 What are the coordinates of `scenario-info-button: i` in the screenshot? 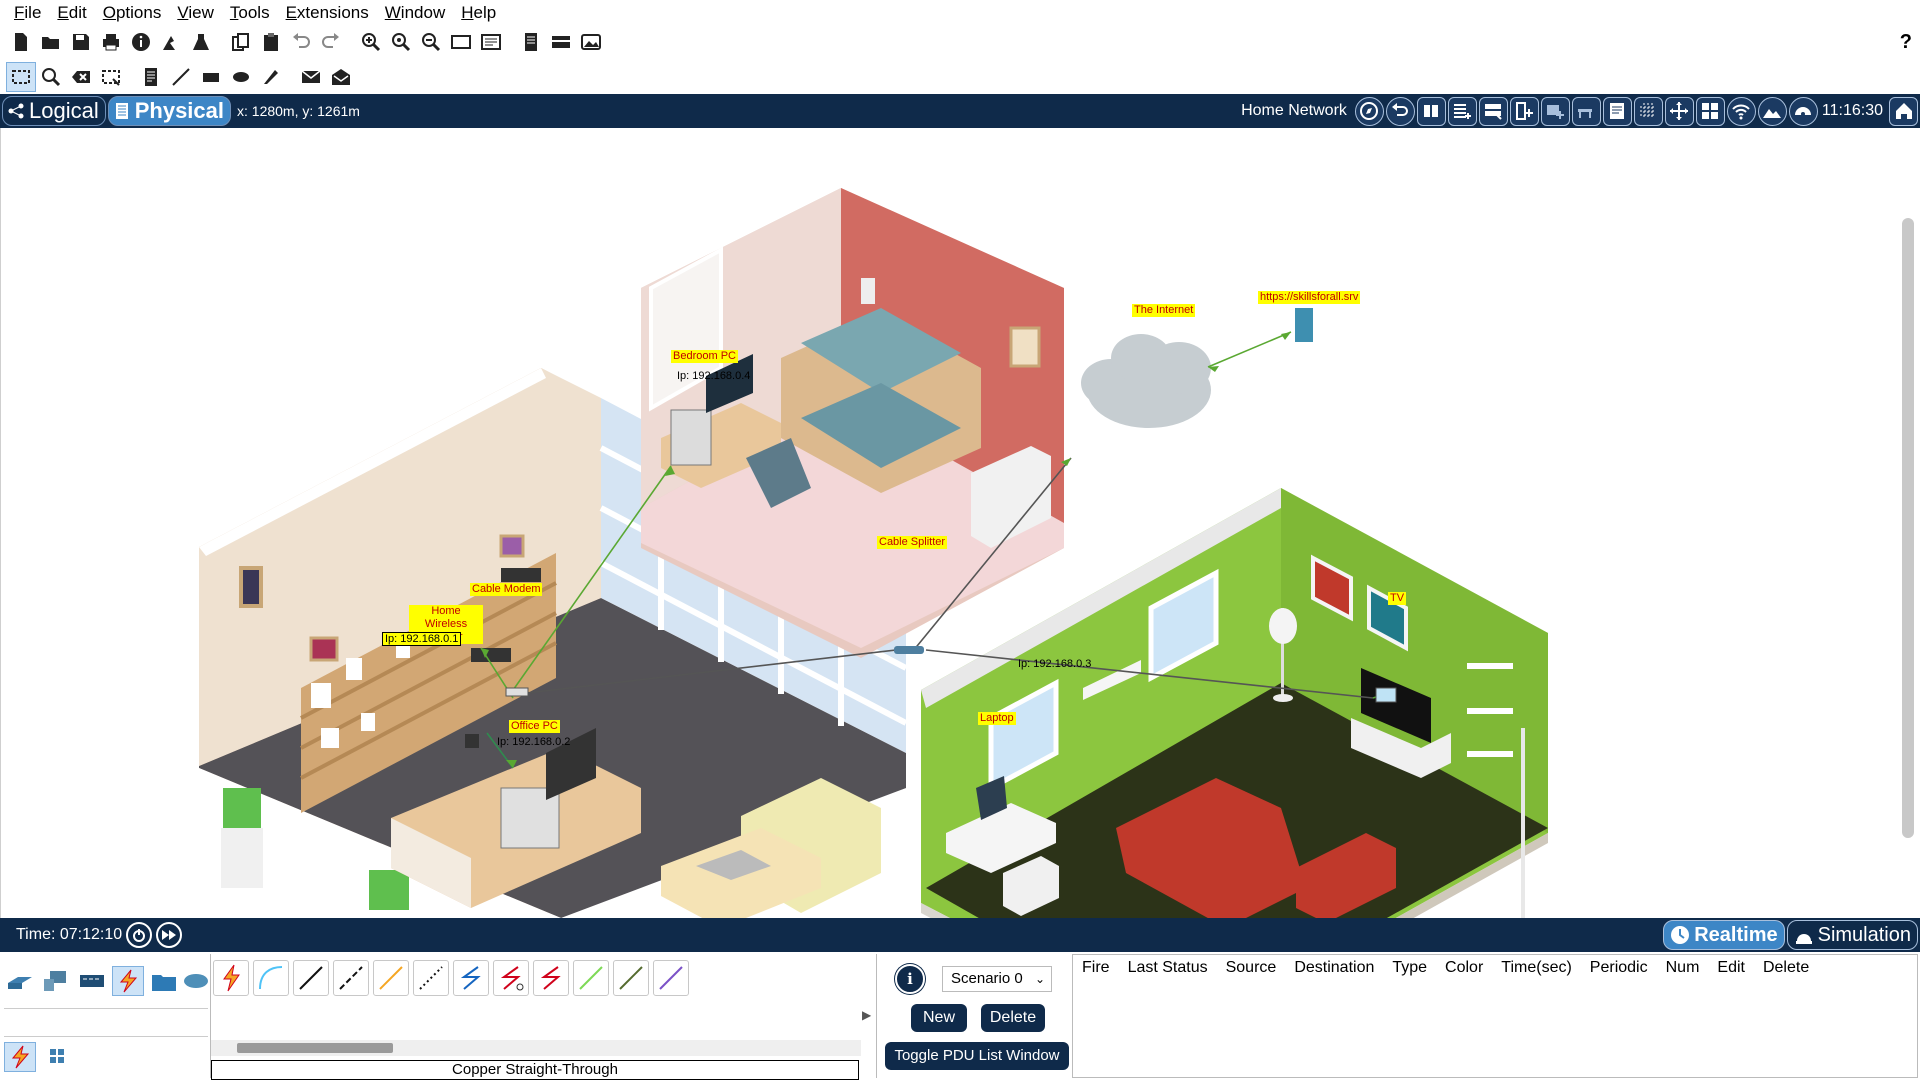 It's located at (910, 979).